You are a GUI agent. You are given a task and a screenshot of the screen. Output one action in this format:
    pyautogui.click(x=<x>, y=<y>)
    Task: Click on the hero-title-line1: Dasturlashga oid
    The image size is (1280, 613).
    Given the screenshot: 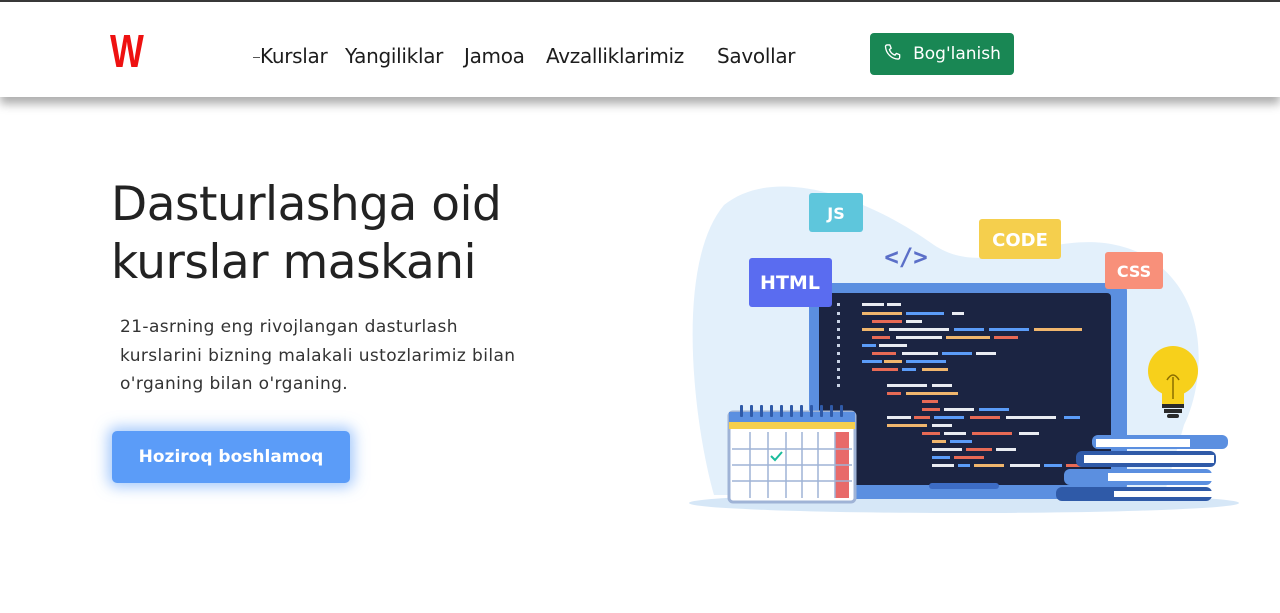 What is the action you would take?
    pyautogui.click(x=306, y=204)
    